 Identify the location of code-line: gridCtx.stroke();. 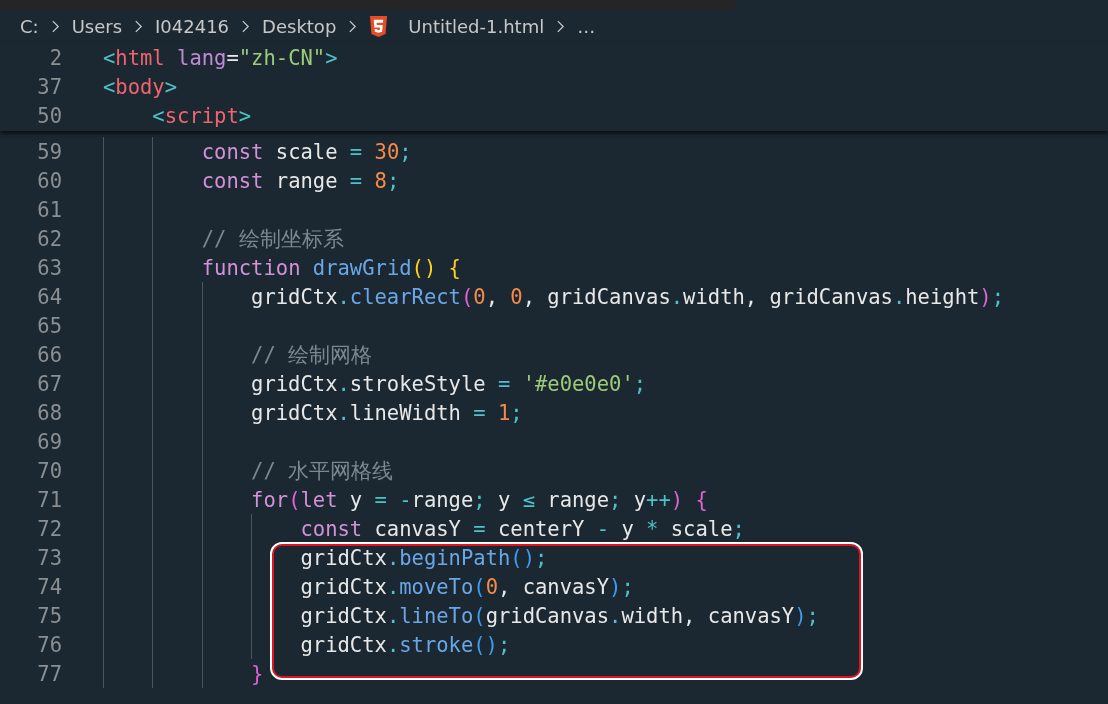
(405, 644).